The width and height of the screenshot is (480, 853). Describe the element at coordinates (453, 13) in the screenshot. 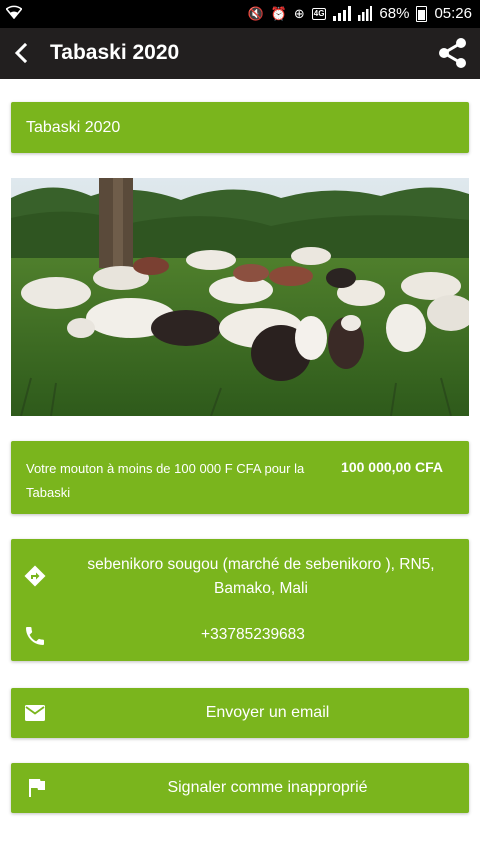

I see `clock: 05:26` at that location.